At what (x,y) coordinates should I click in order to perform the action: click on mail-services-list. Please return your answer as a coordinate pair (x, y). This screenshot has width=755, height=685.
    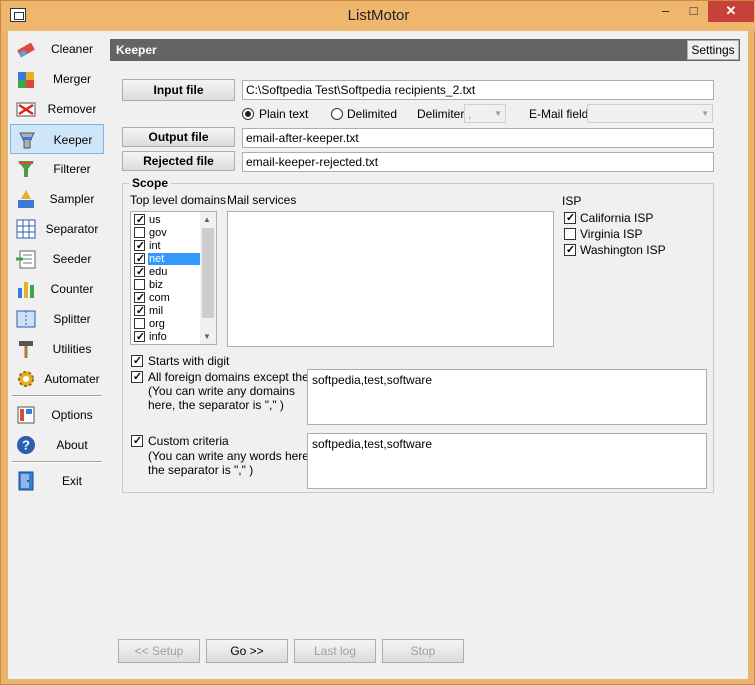
    Looking at the image, I should click on (390, 279).